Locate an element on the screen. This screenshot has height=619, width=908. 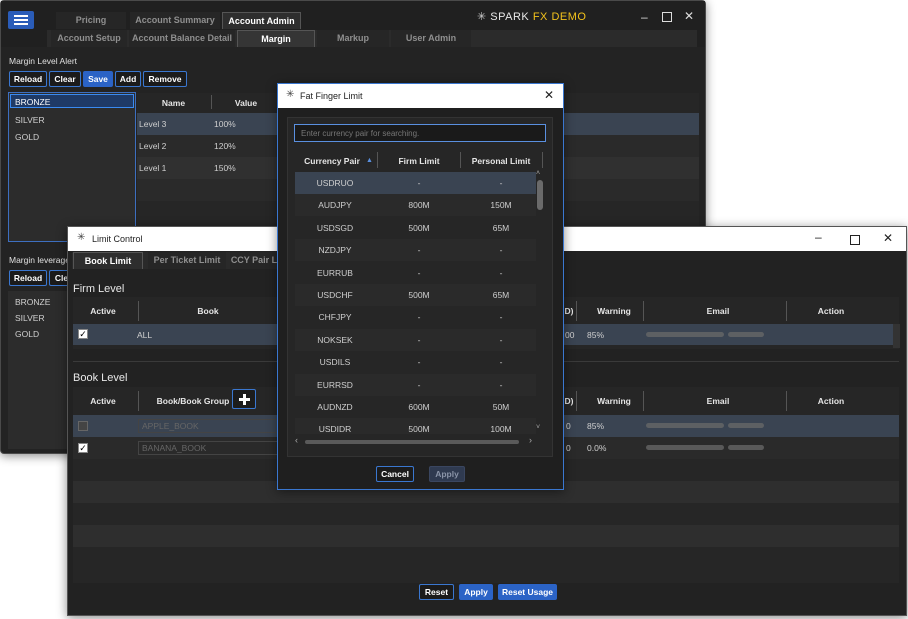
tab-pricing: Pricing is located at coordinates (91, 20).